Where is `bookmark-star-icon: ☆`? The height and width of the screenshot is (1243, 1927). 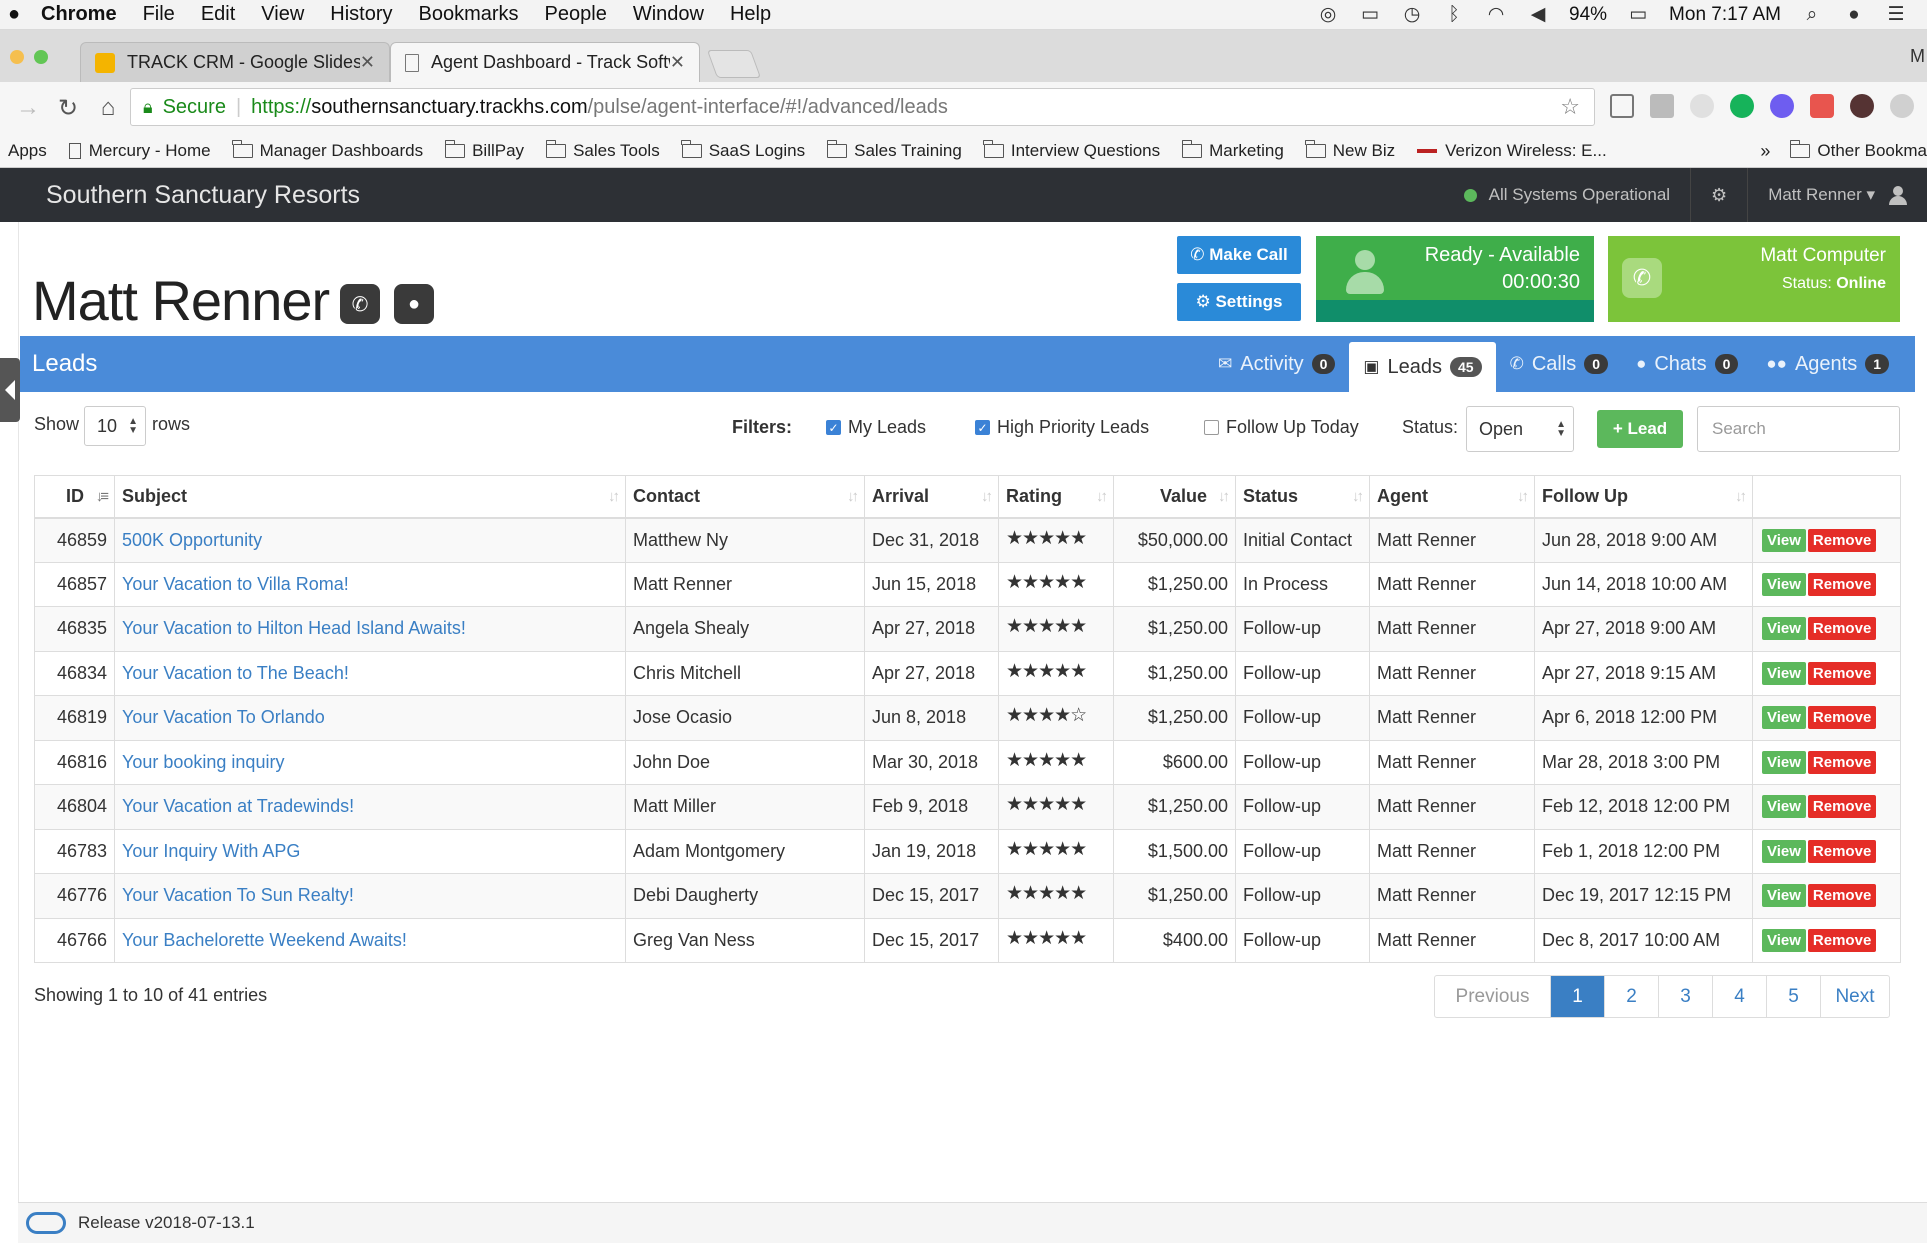
bookmark-star-icon: ☆ is located at coordinates (1570, 107).